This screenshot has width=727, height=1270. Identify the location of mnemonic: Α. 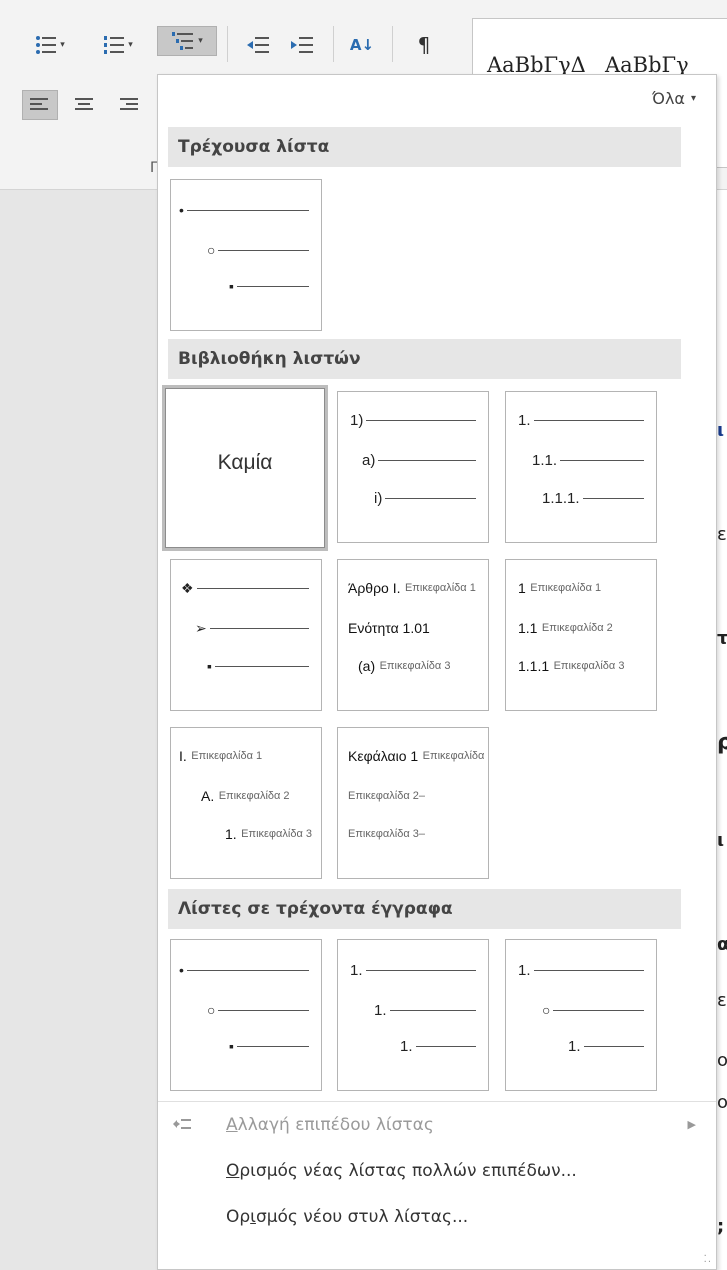
(232, 1125).